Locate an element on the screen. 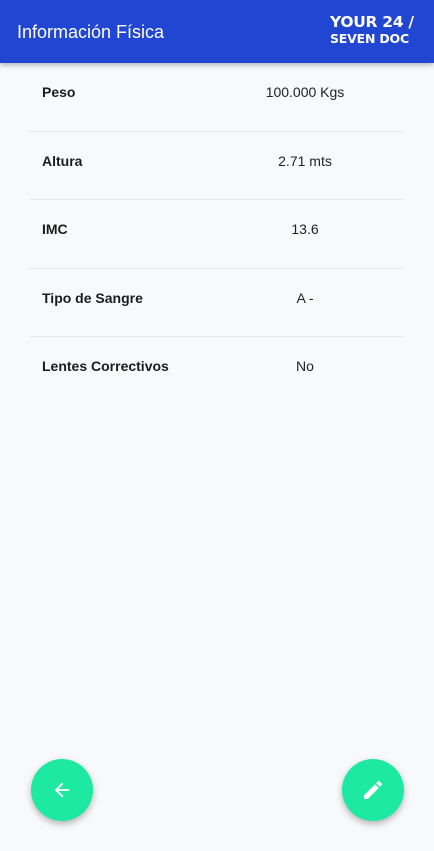 Image resolution: width=434 pixels, height=851 pixels. logo: YOUR 24 / SEVEN DOC is located at coordinates (373, 32).